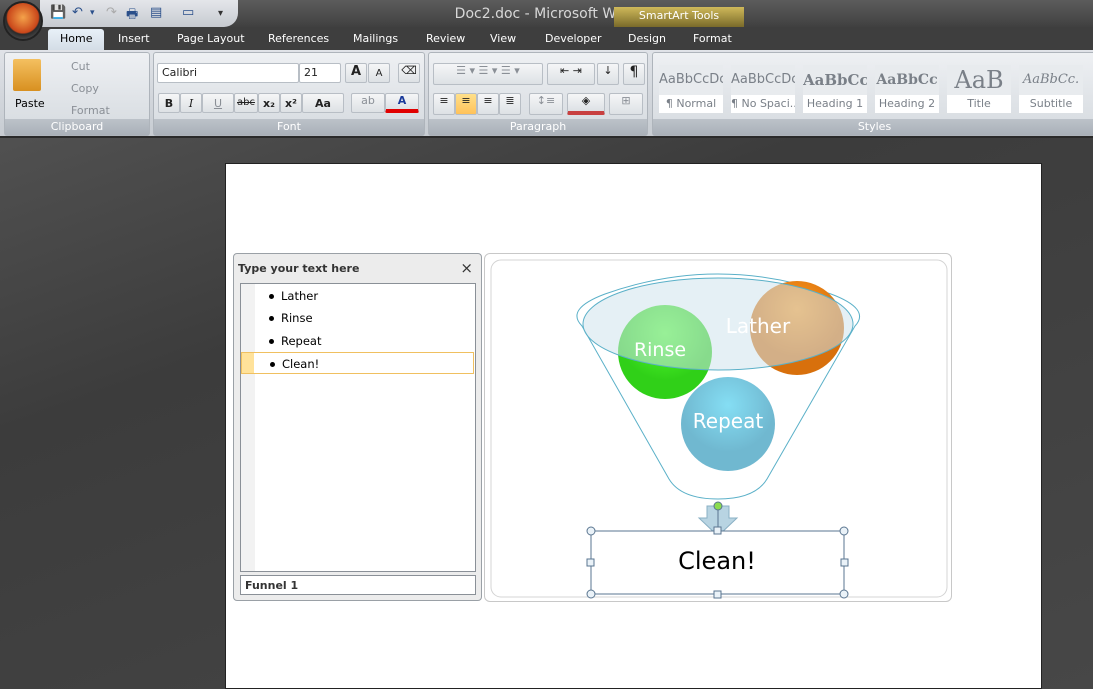  What do you see at coordinates (220, 13) in the screenshot?
I see `customize-qat-icon: ▾` at bounding box center [220, 13].